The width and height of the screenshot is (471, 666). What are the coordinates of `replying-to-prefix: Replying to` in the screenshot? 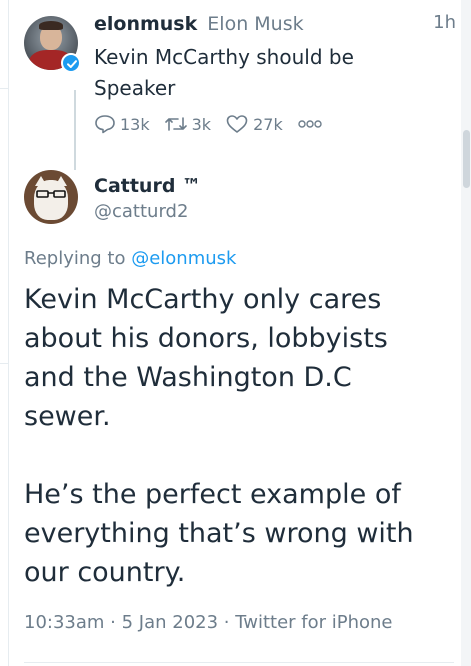 It's located at (75, 258).